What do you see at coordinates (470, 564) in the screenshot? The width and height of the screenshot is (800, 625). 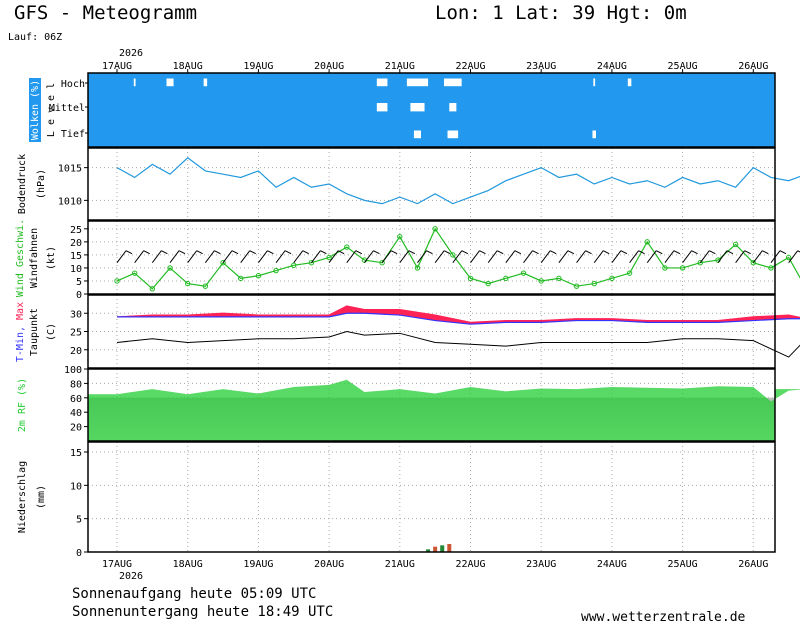 I see `date-label-bottom: 22AUG` at bounding box center [470, 564].